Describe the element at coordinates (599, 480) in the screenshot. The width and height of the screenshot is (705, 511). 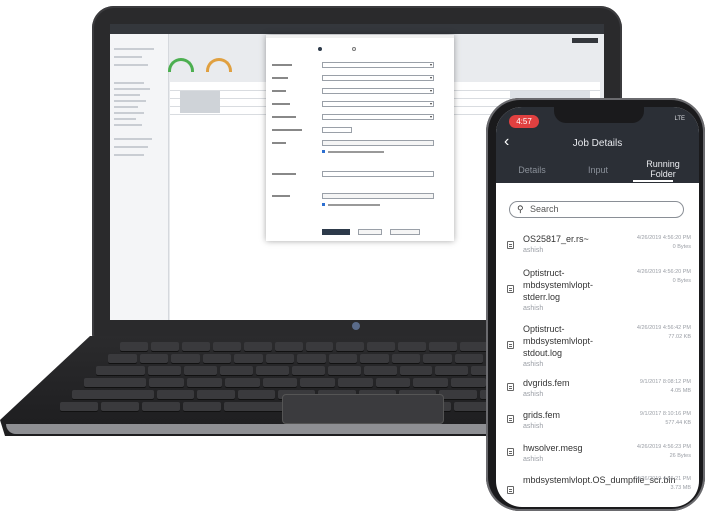
I see `file-name: mbdsystemlvlopt.OS_dumpfile_scr.bin` at that location.